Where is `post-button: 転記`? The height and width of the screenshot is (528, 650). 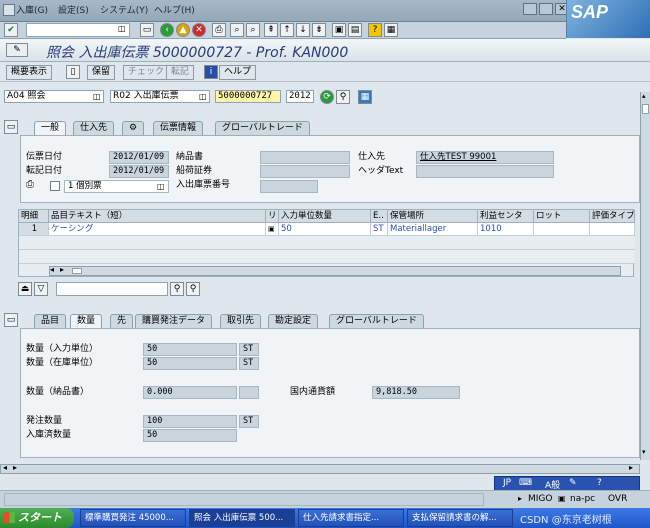 post-button: 転記 is located at coordinates (180, 72).